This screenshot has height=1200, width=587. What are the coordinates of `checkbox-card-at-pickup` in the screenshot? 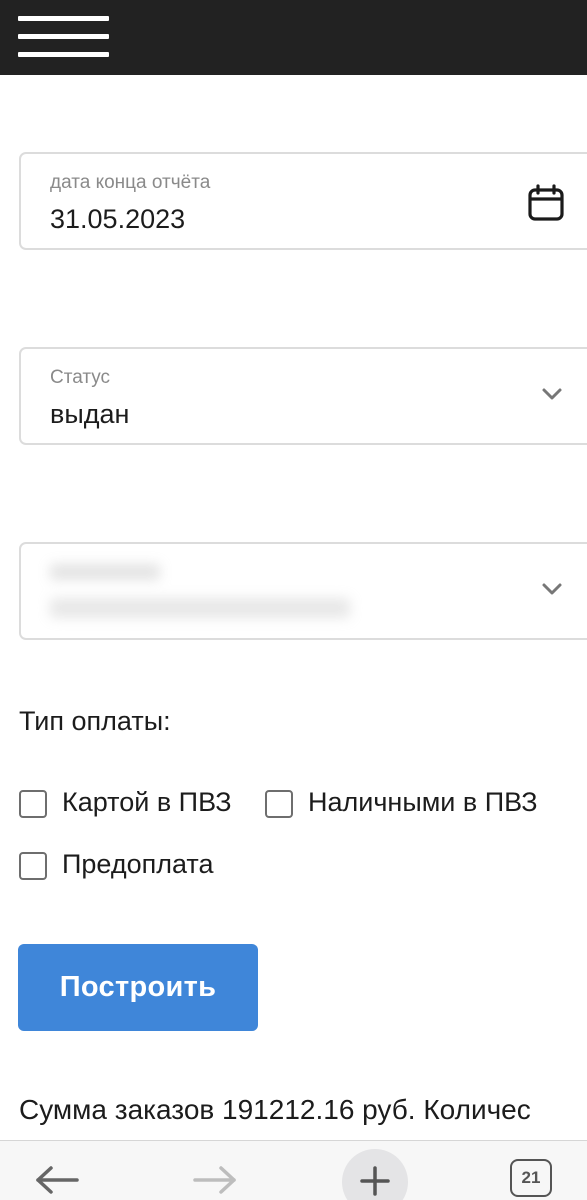 It's located at (33, 804).